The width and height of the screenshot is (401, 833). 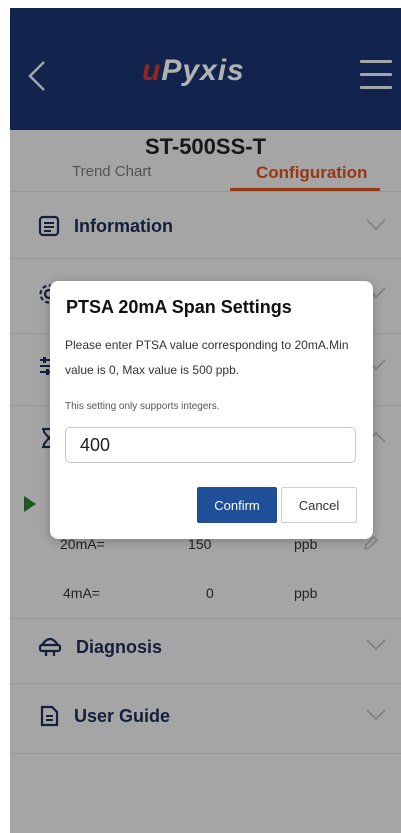 What do you see at coordinates (319, 505) in the screenshot?
I see `cancel-button: Cancel` at bounding box center [319, 505].